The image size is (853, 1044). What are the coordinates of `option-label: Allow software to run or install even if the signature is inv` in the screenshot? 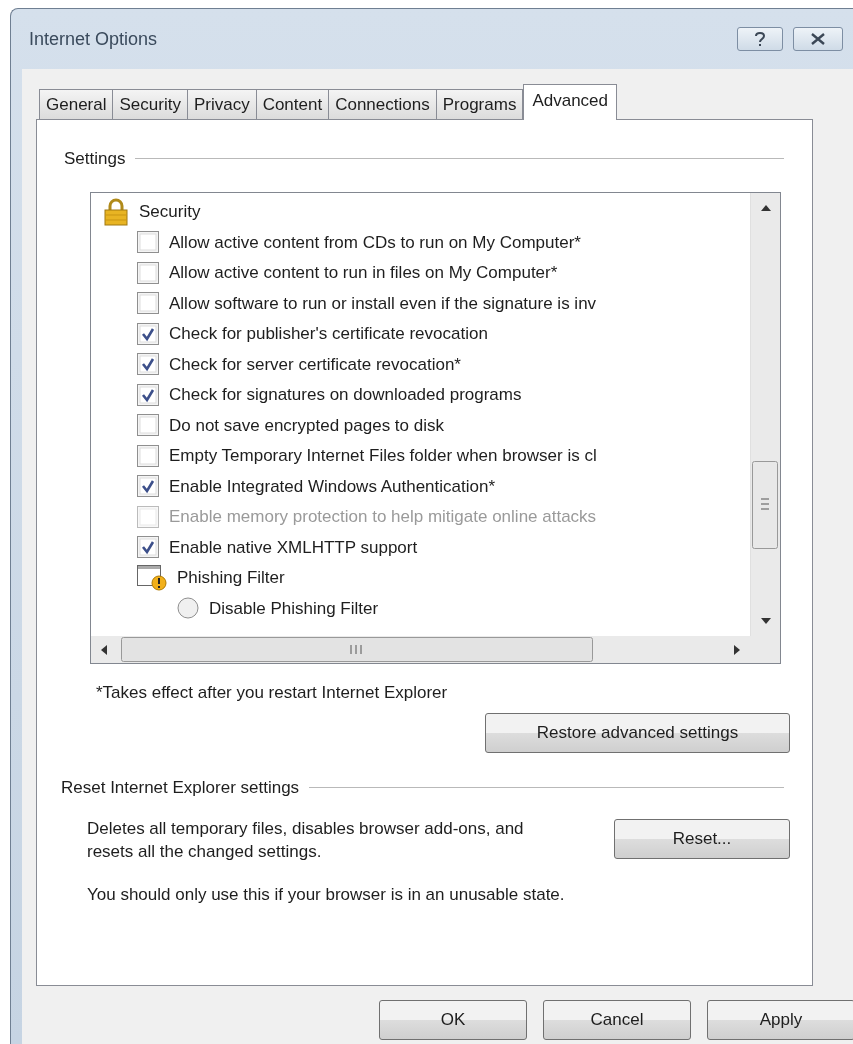 It's located at (383, 303).